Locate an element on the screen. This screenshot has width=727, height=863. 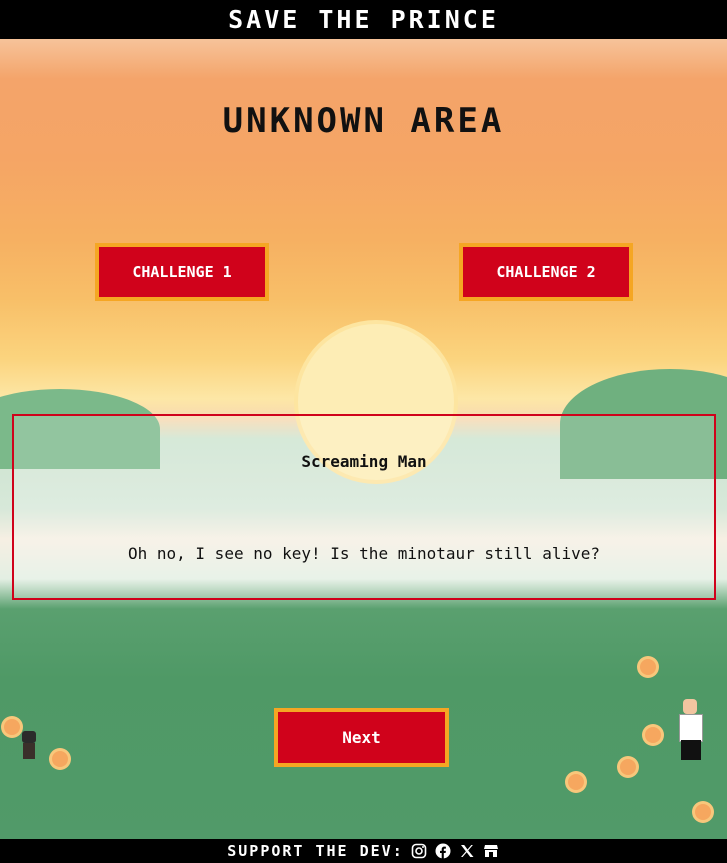
hero-character-sprite is located at coordinates (29, 746).